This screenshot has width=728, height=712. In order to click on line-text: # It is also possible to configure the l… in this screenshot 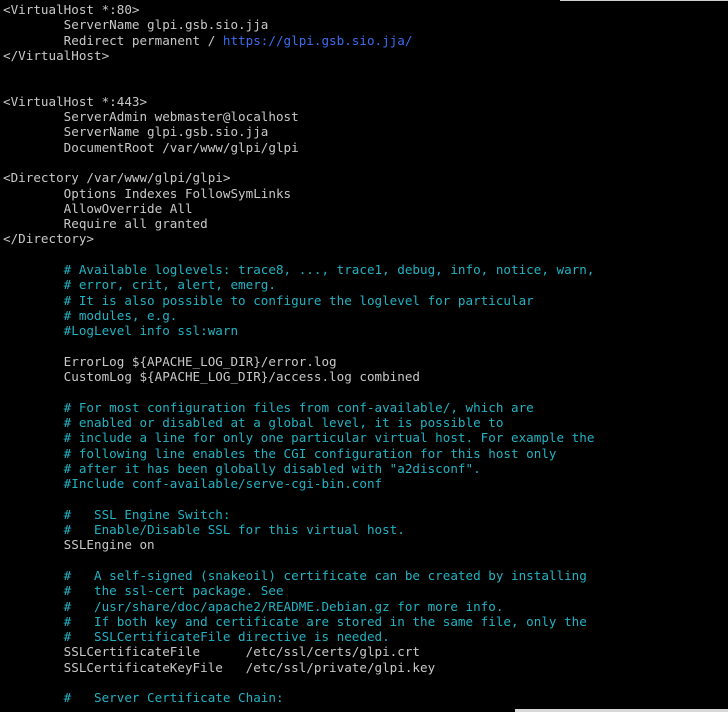, I will do `click(268, 300)`.